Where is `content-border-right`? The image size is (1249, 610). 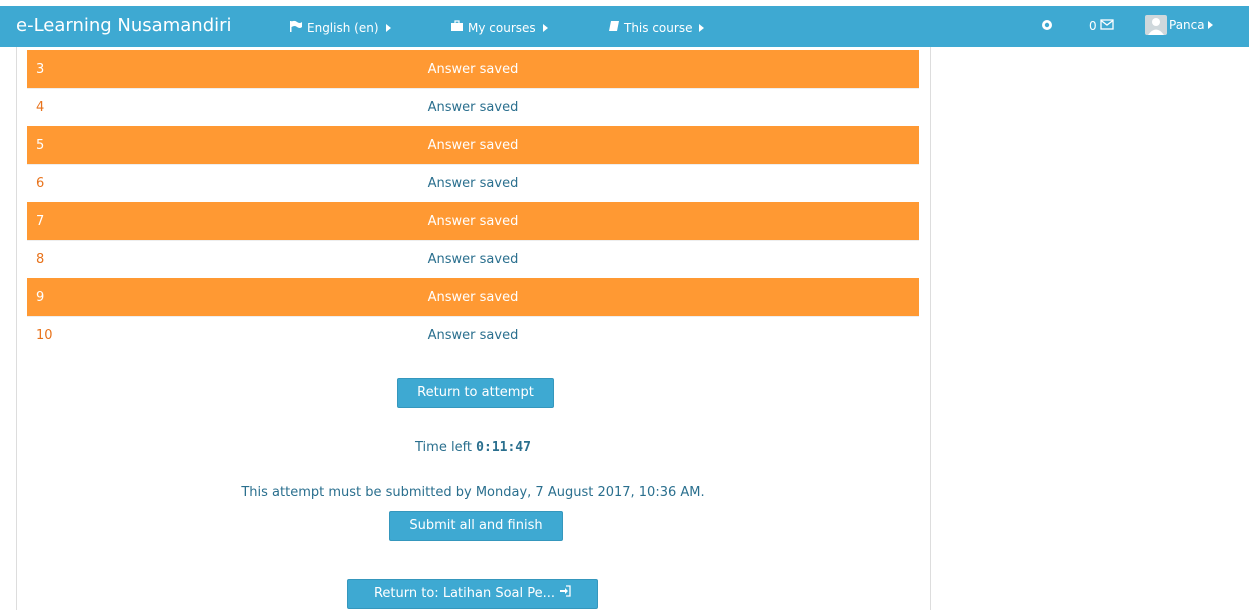 content-border-right is located at coordinates (930, 328).